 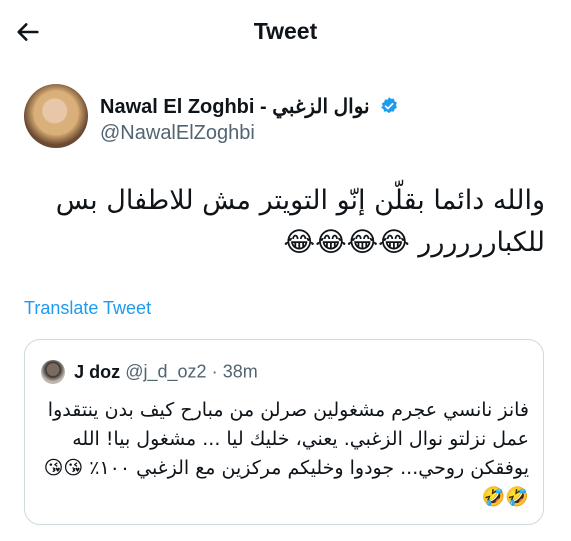 I want to click on author-name-row: Nawal El Zoghbi - نوال الزغبي, so click(x=249, y=106).